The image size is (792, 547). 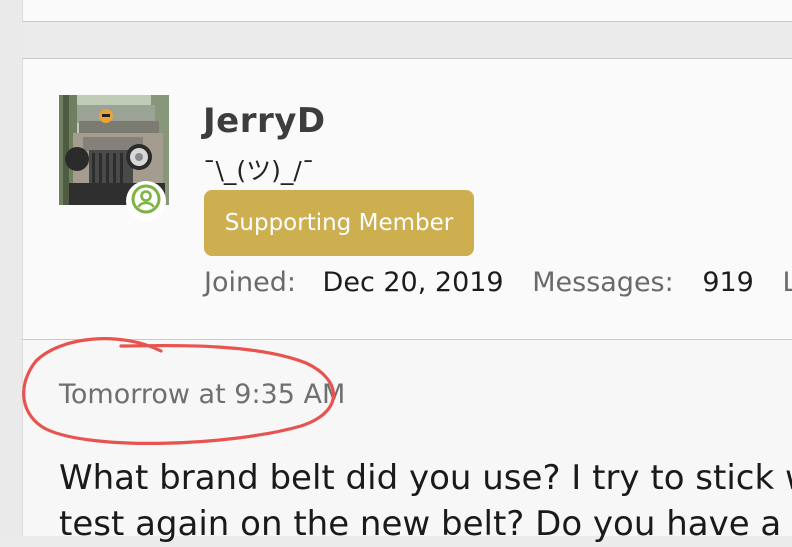 I want to click on location-label: Lo, so click(x=787, y=282).